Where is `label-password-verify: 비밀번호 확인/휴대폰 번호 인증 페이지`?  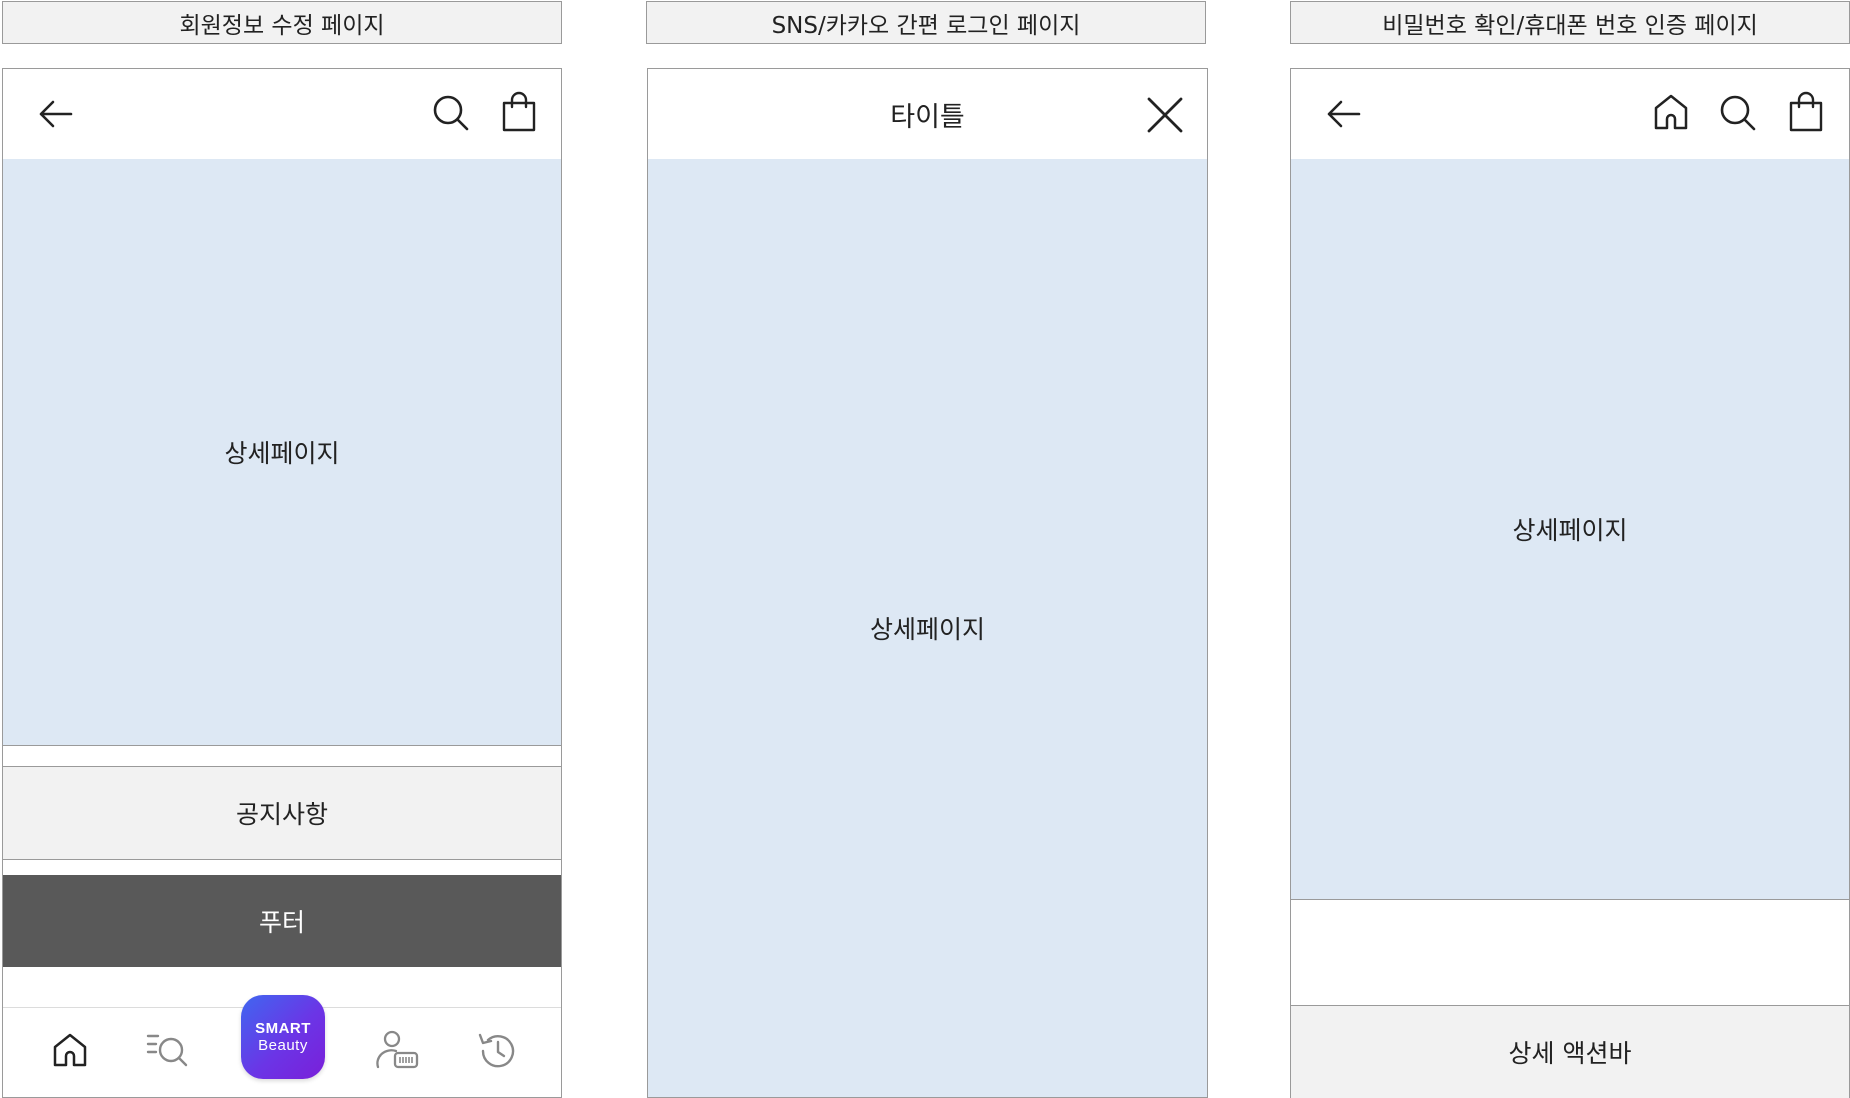 label-password-verify: 비밀번호 확인/휴대폰 번호 인증 페이지 is located at coordinates (1570, 22).